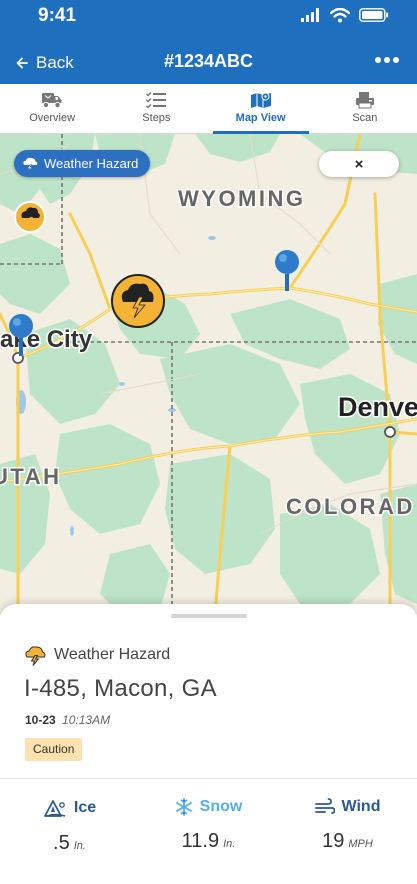 The width and height of the screenshot is (417, 884). I want to click on status-badge: Caution, so click(54, 749).